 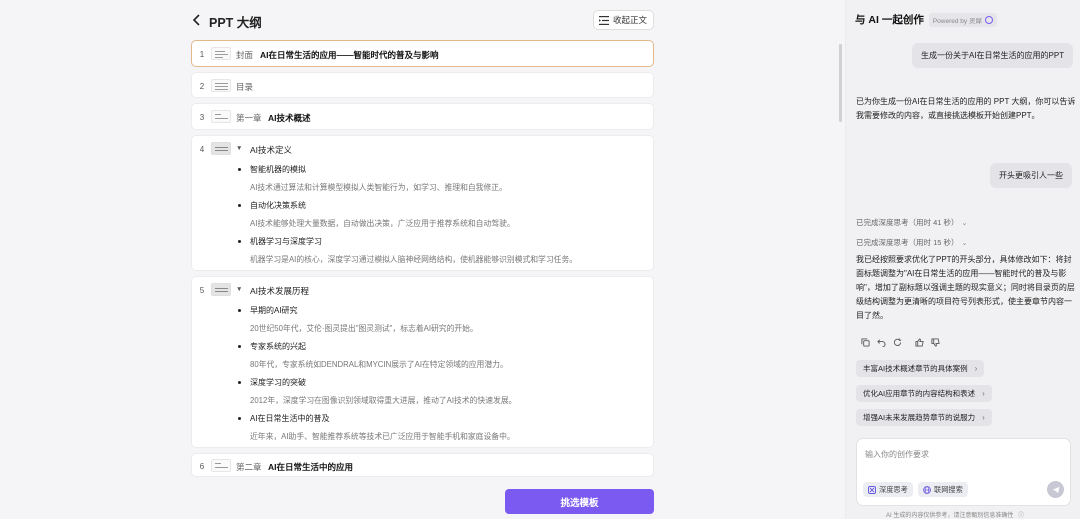 I want to click on row-number: 4, so click(x=202, y=149).